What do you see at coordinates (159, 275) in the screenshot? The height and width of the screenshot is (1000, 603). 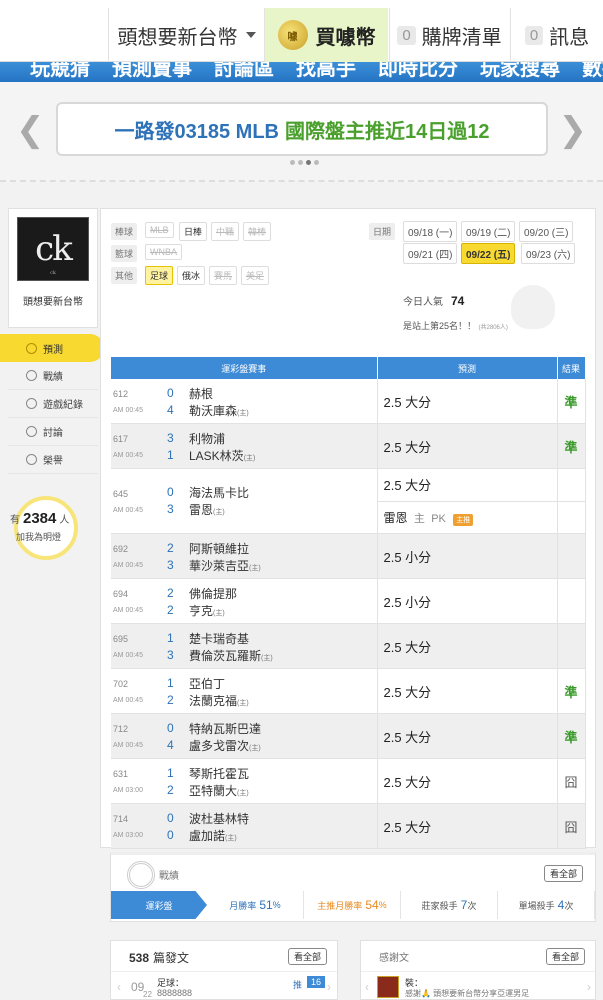 I see `filter-chip-soccer: 足球` at bounding box center [159, 275].